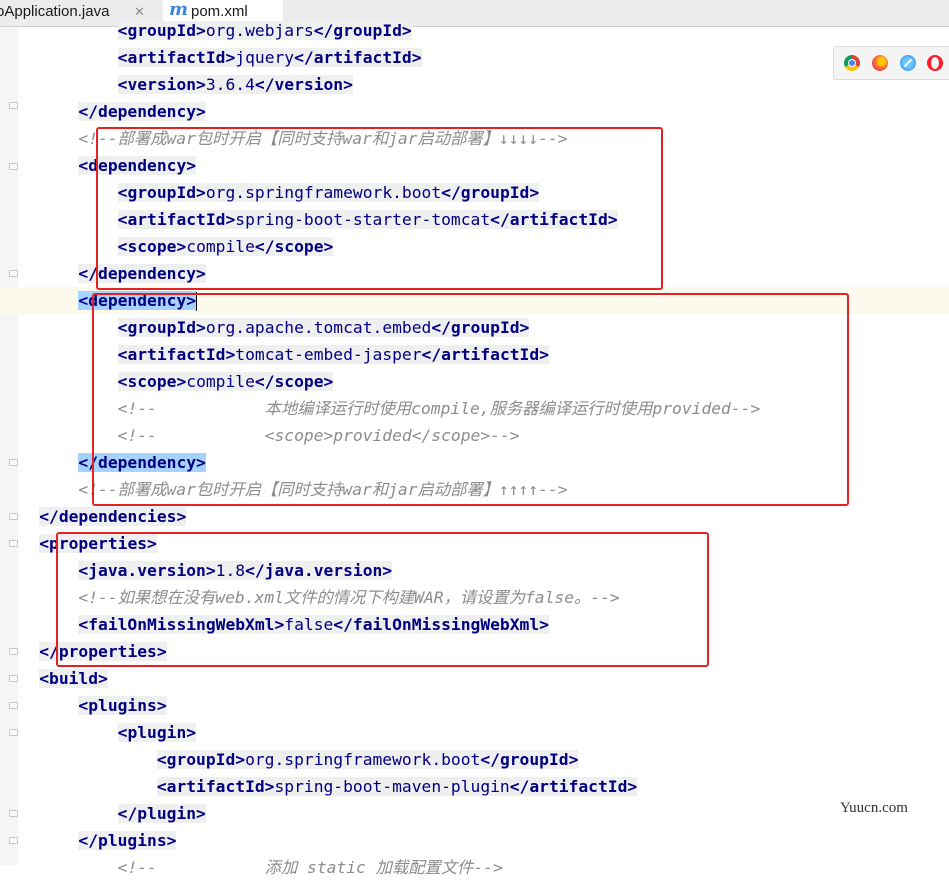 The image size is (949, 881). I want to click on code-line: </dependency>, so click(142, 111).